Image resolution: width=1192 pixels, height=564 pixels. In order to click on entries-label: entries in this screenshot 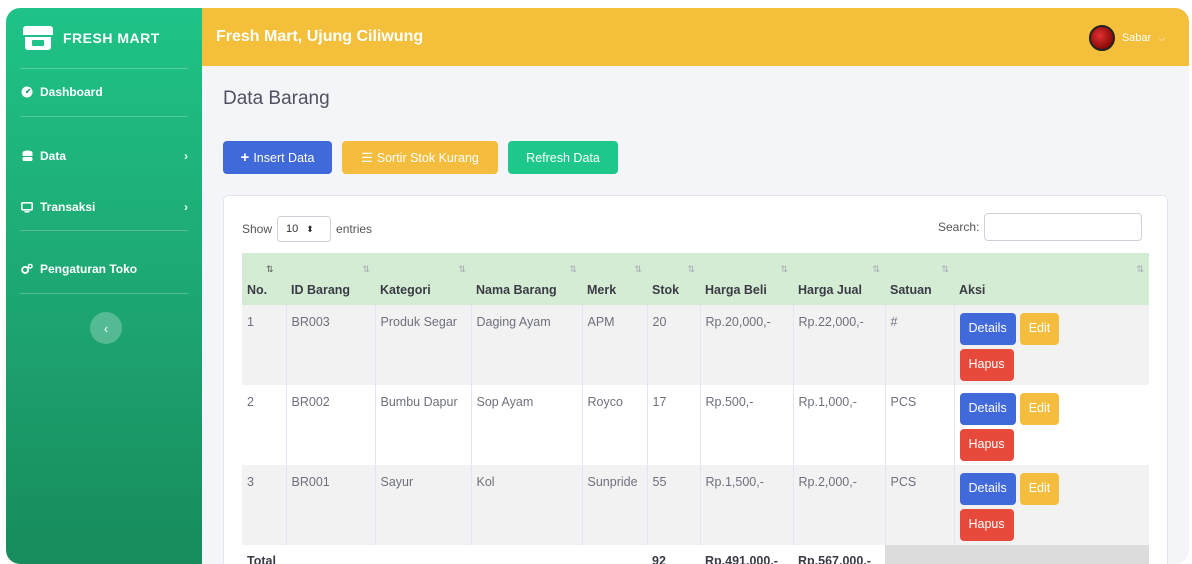, I will do `click(354, 229)`.